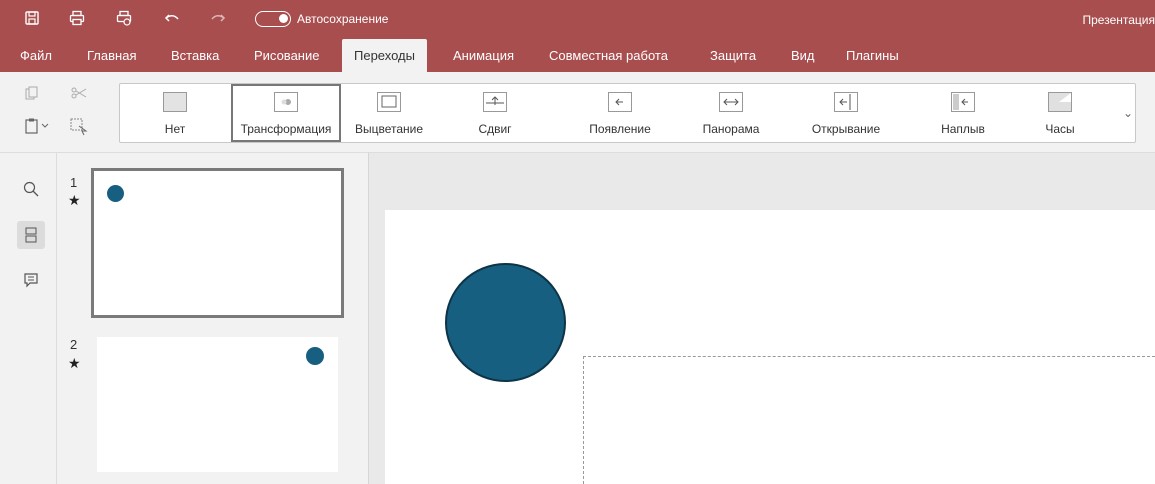  Describe the element at coordinates (286, 129) in the screenshot. I see `transition-label: Трансформация` at that location.